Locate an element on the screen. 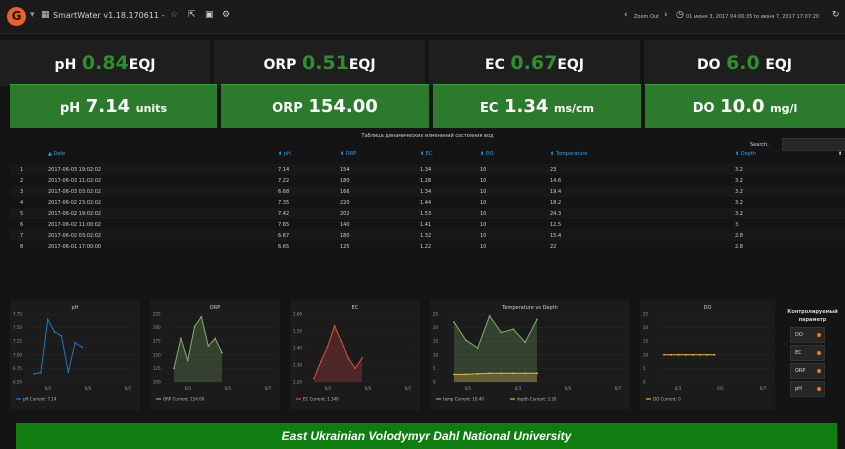  col-header-ph: ⬍ pH is located at coordinates (284, 154).